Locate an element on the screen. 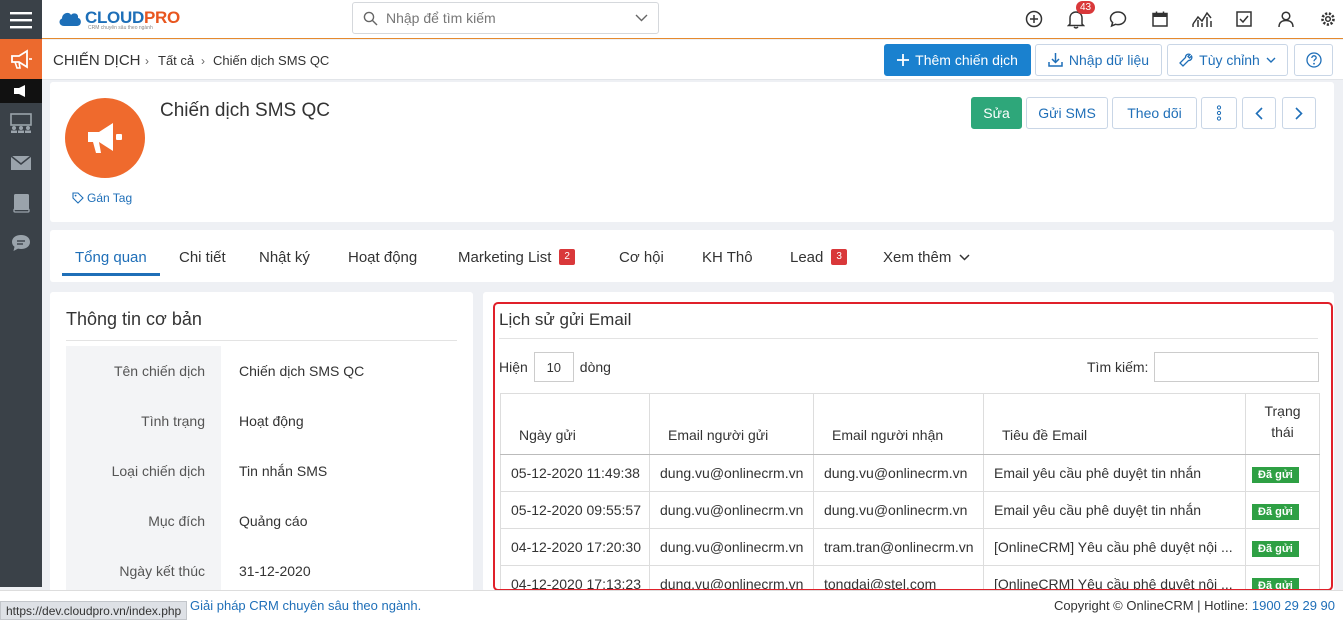 This screenshot has width=1343, height=620. tab-opportunities: Cơ hội is located at coordinates (641, 257).